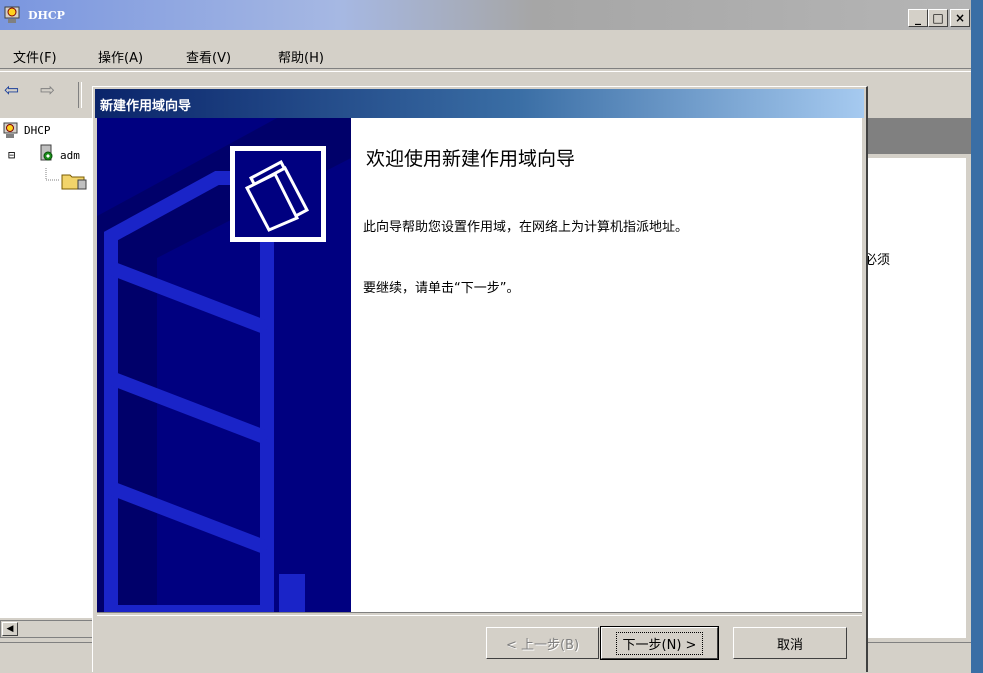  Describe the element at coordinates (46, 15) in the screenshot. I see `window-title: DHCP` at that location.